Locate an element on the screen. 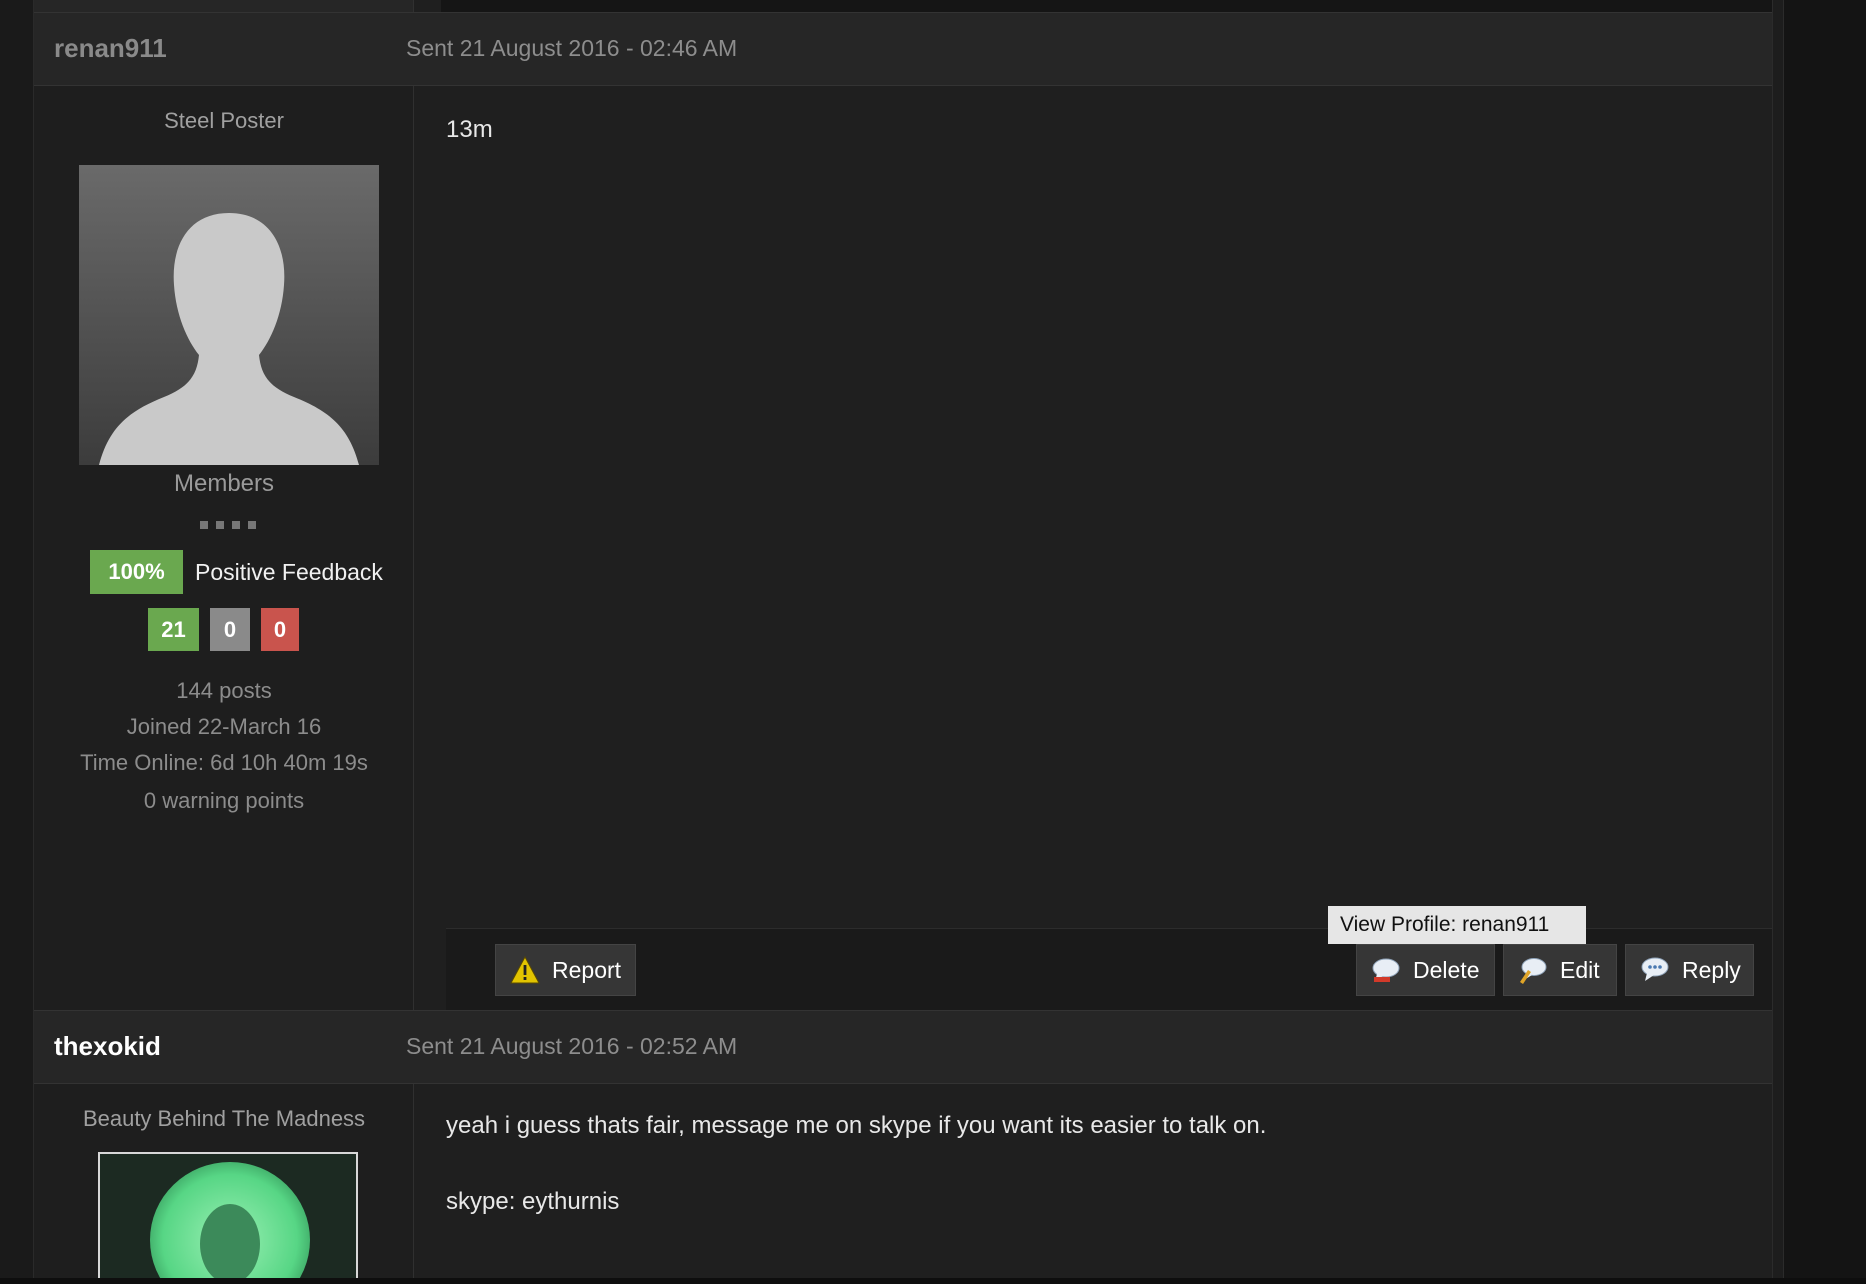 The height and width of the screenshot is (1284, 1866). edit-button-label: Edit is located at coordinates (1580, 969).